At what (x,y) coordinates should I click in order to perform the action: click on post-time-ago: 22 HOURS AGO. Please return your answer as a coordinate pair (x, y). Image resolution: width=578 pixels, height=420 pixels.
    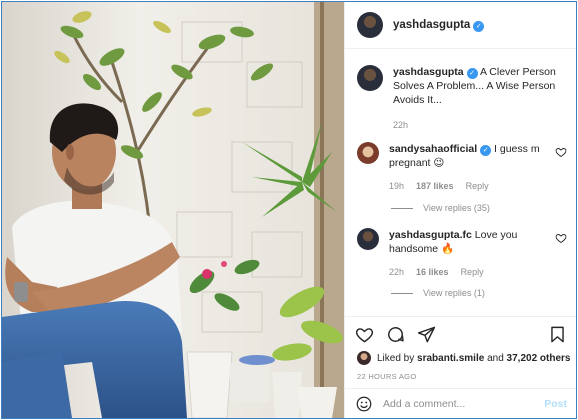
    Looking at the image, I should click on (387, 376).